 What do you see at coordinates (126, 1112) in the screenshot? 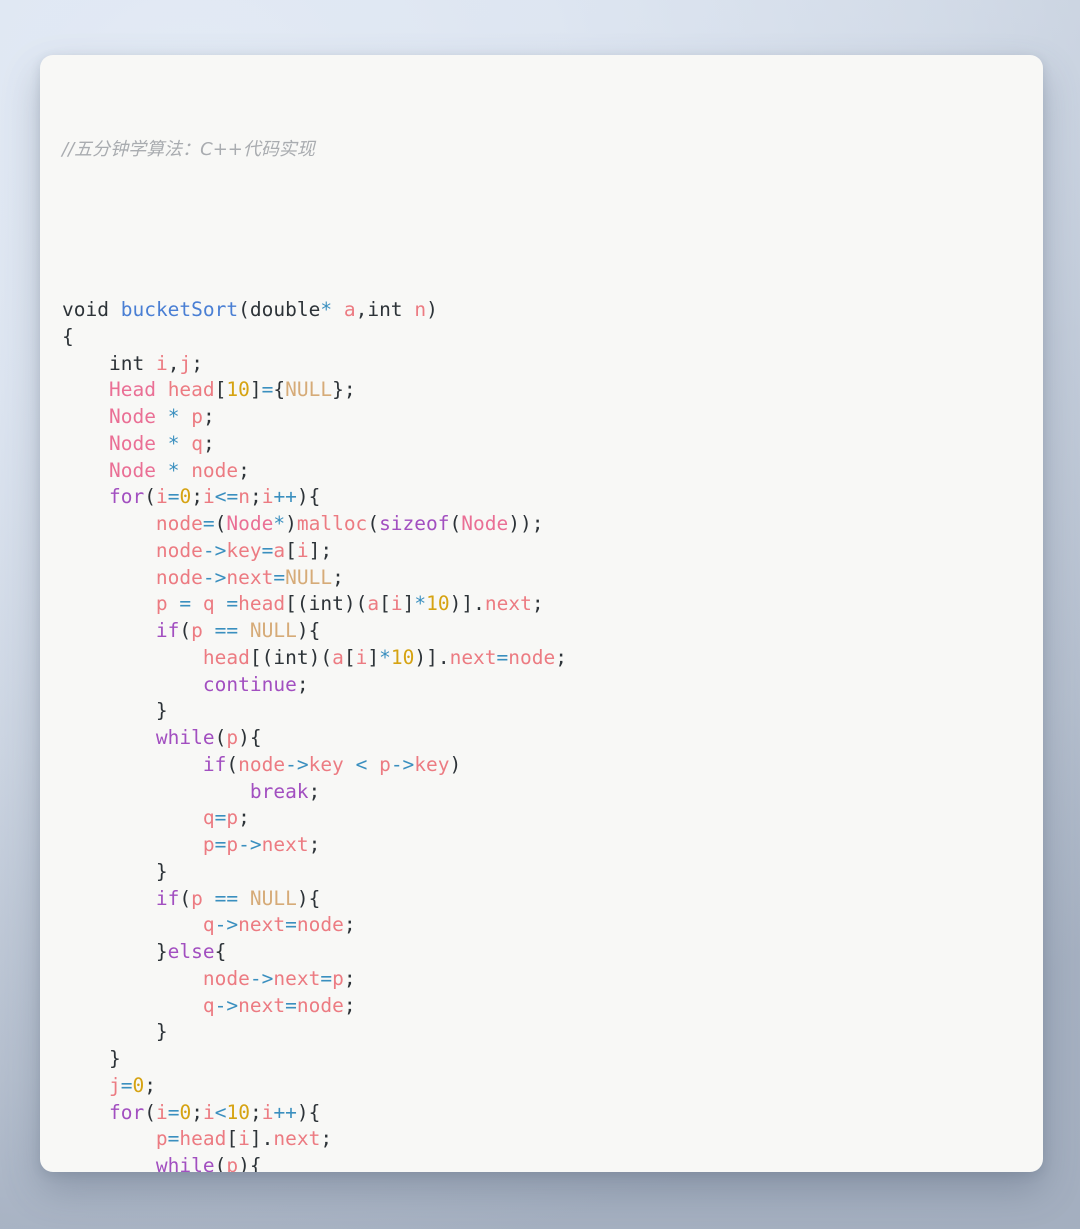
I see `code-token: for` at bounding box center [126, 1112].